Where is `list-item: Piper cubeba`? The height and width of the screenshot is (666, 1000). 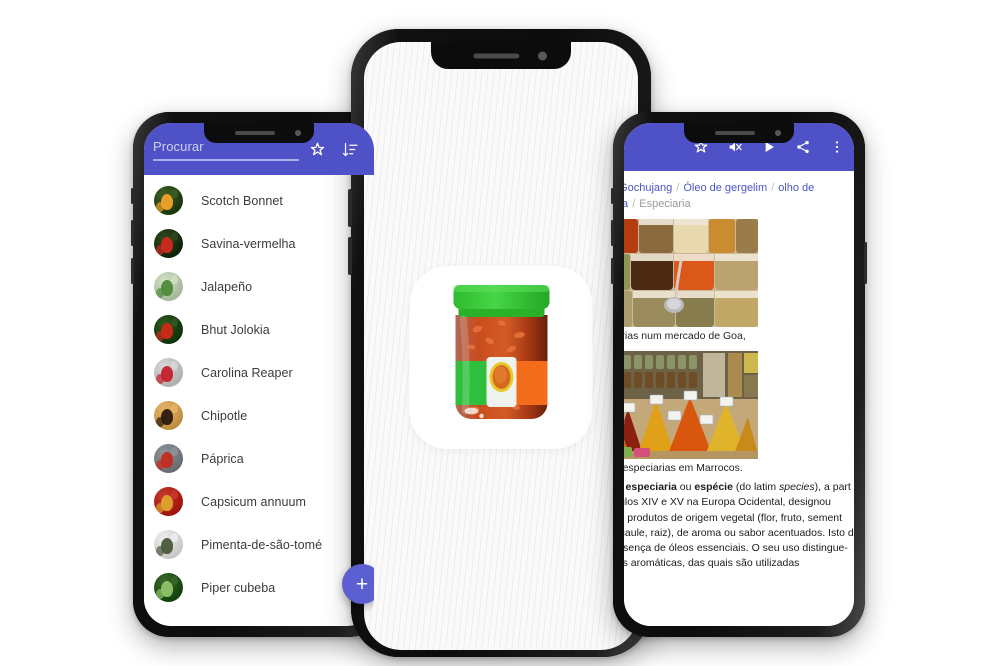 list-item: Piper cubeba is located at coordinates (259, 587).